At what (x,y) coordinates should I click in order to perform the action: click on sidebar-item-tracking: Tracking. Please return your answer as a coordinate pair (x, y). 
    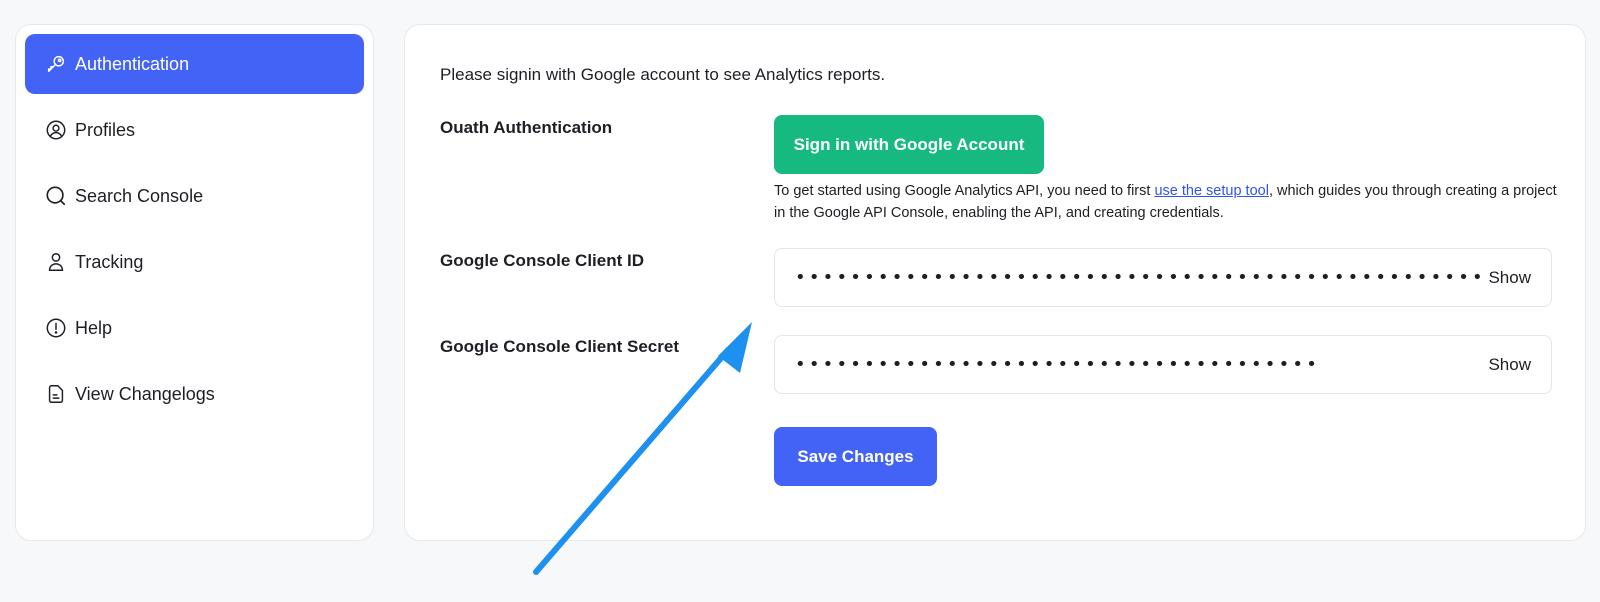
    Looking at the image, I should click on (194, 262).